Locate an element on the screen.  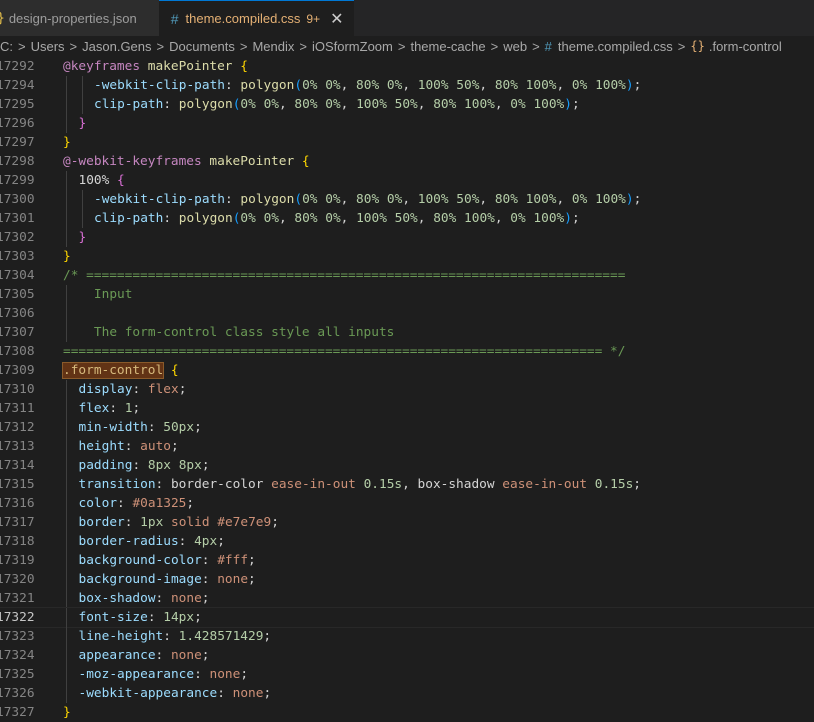
css-hash-icon: # is located at coordinates (174, 18).